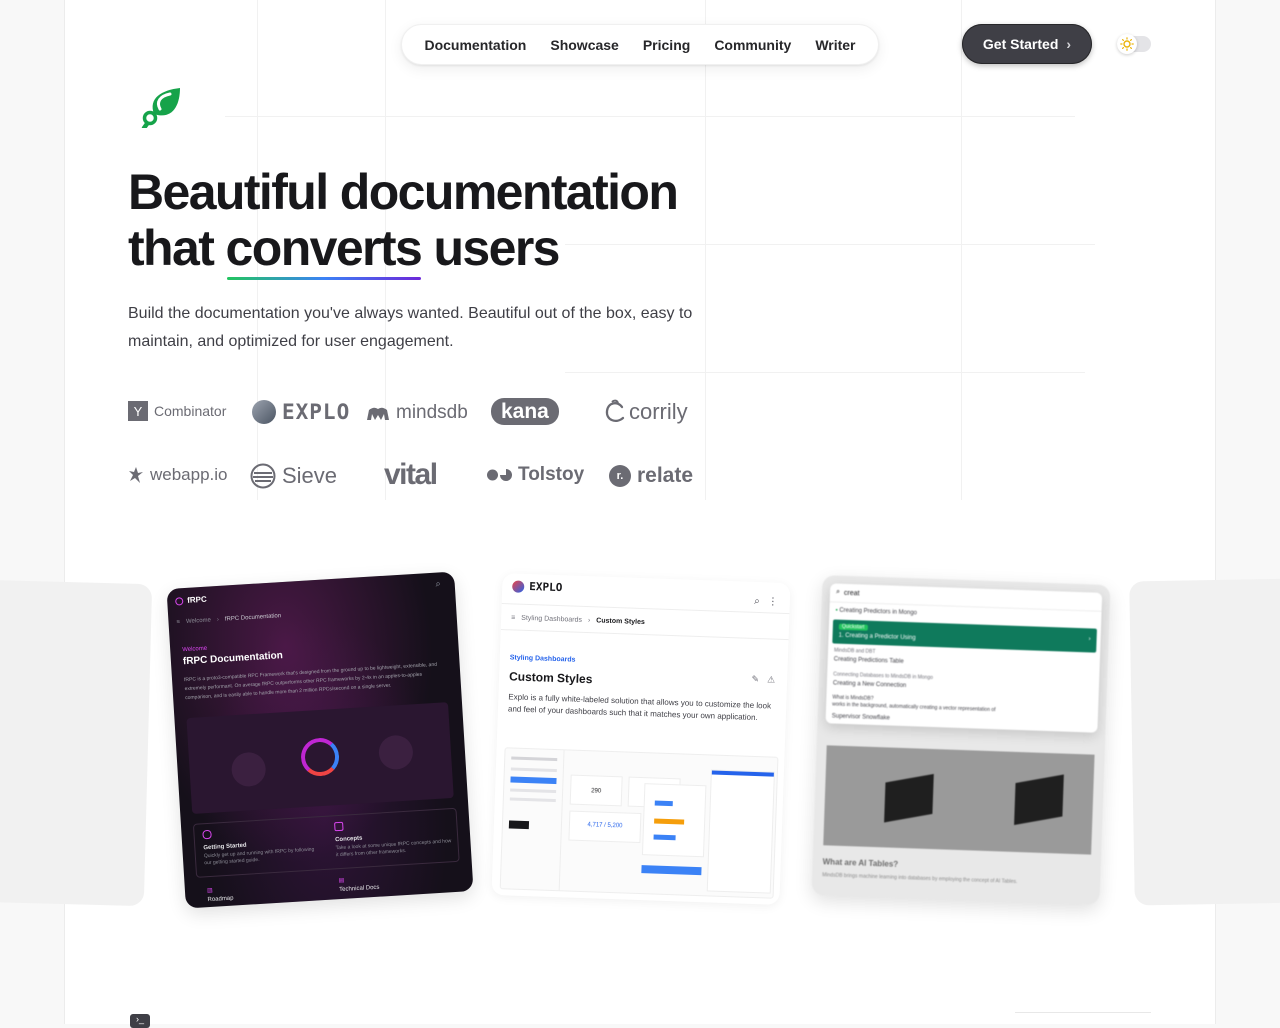 The image size is (1280, 1028). What do you see at coordinates (835, 45) in the screenshot?
I see `nav-writer: Writer` at bounding box center [835, 45].